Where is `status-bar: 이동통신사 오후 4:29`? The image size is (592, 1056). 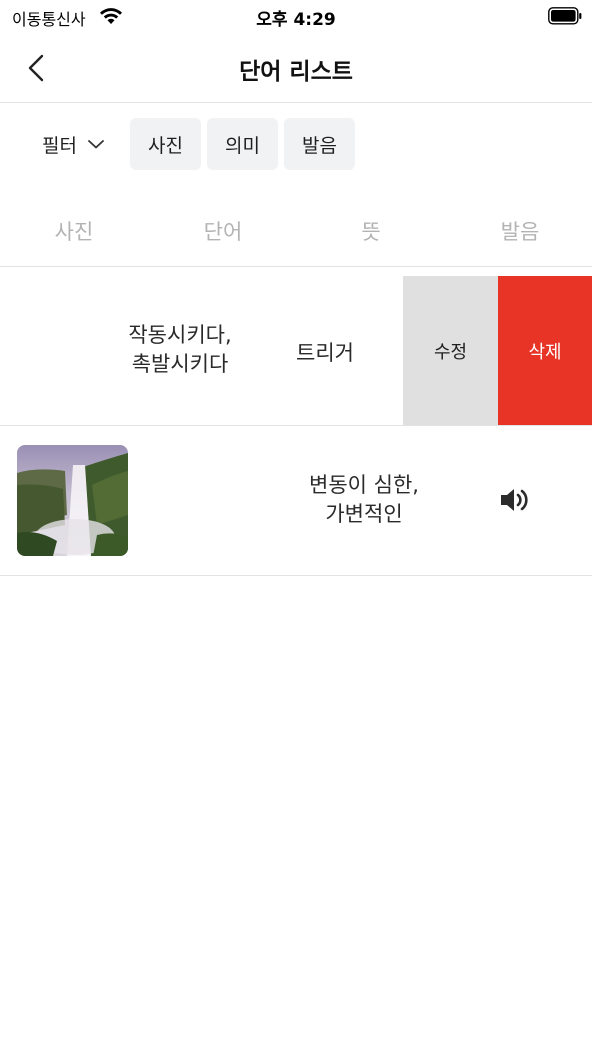 status-bar: 이동통신사 오후 4:29 is located at coordinates (296, 17).